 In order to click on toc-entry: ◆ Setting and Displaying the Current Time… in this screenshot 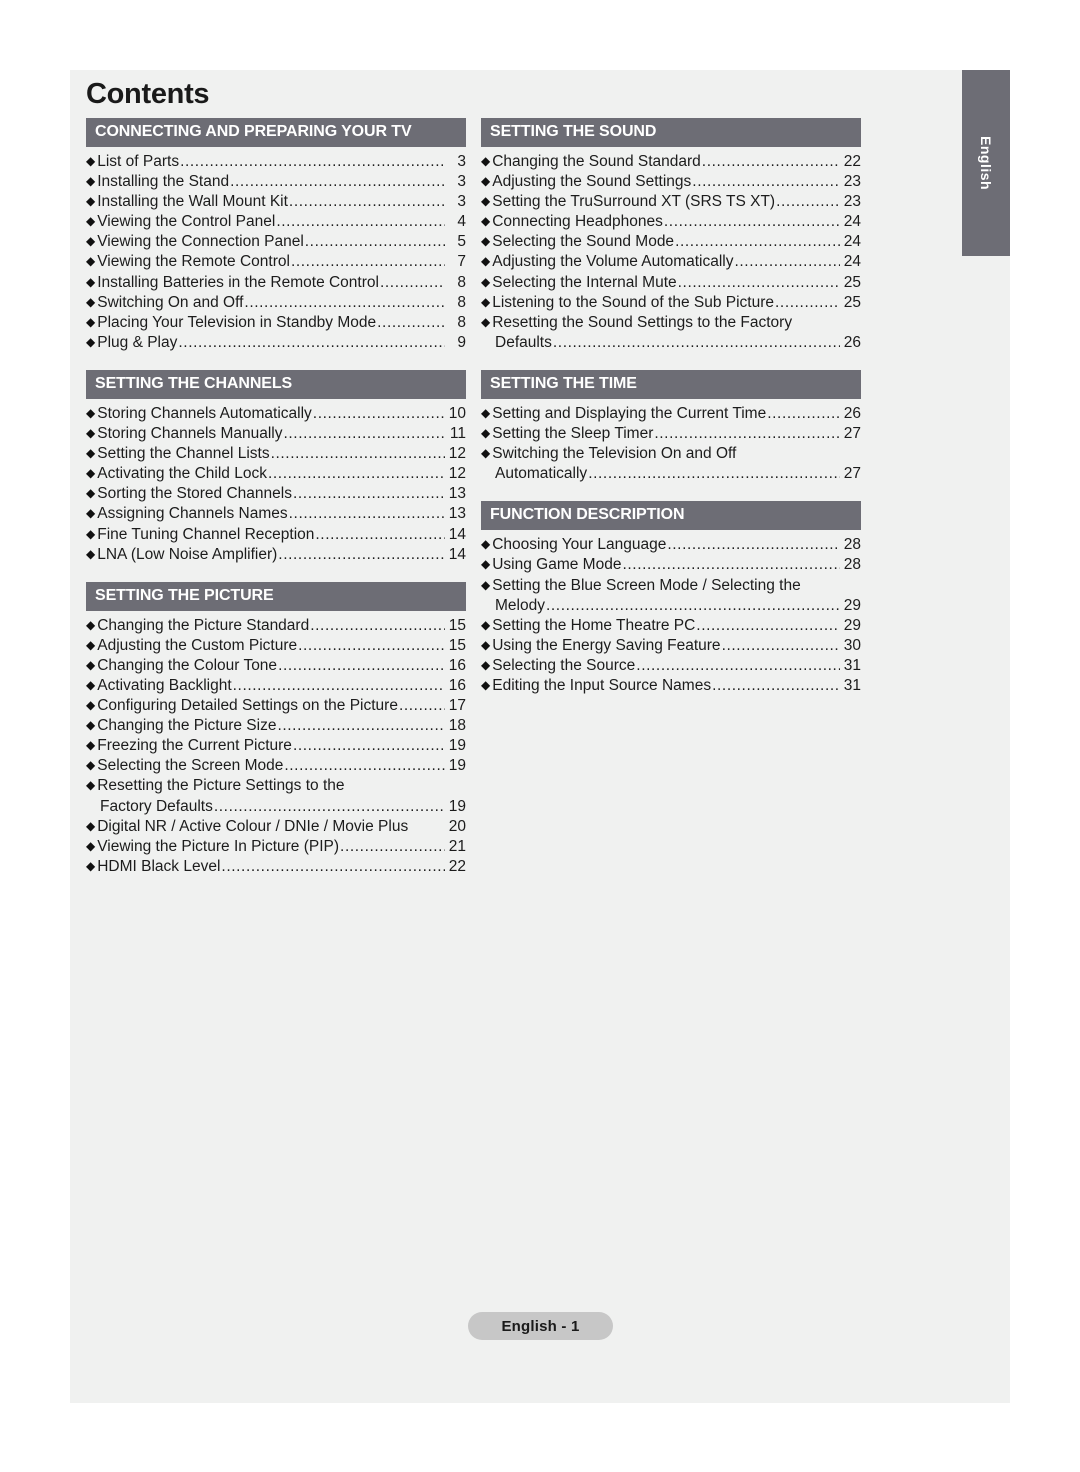, I will do `click(671, 414)`.